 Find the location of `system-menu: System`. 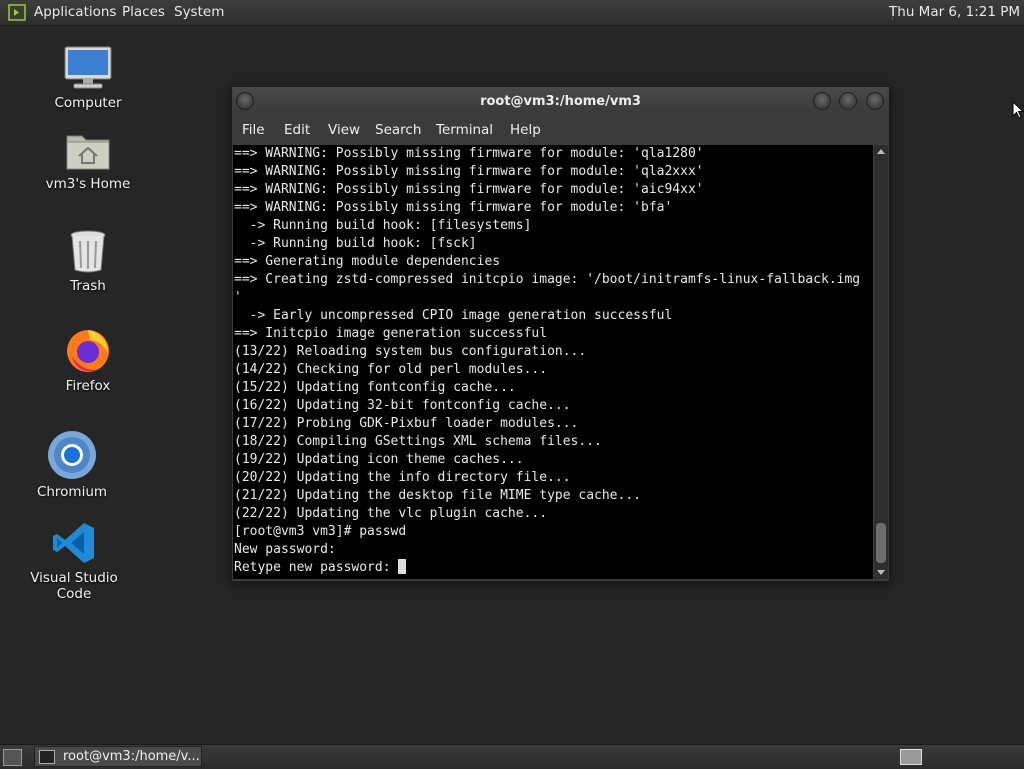

system-menu: System is located at coordinates (199, 12).